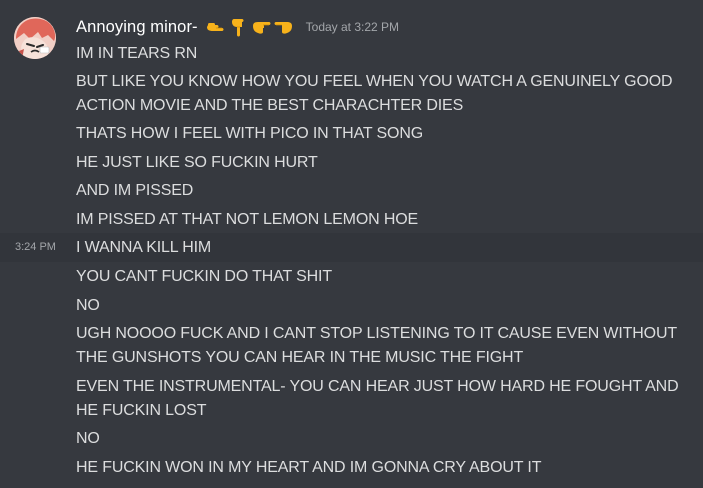  What do you see at coordinates (351, 276) in the screenshot?
I see `message-line: YOU CANT FUCKIN DO THAT SHIT` at bounding box center [351, 276].